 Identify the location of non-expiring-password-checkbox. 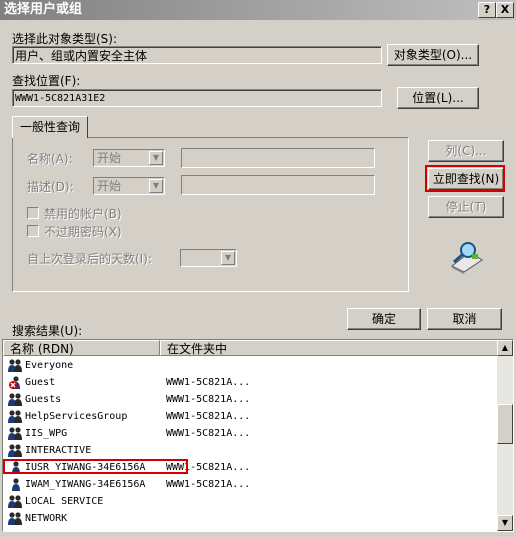
(33, 231).